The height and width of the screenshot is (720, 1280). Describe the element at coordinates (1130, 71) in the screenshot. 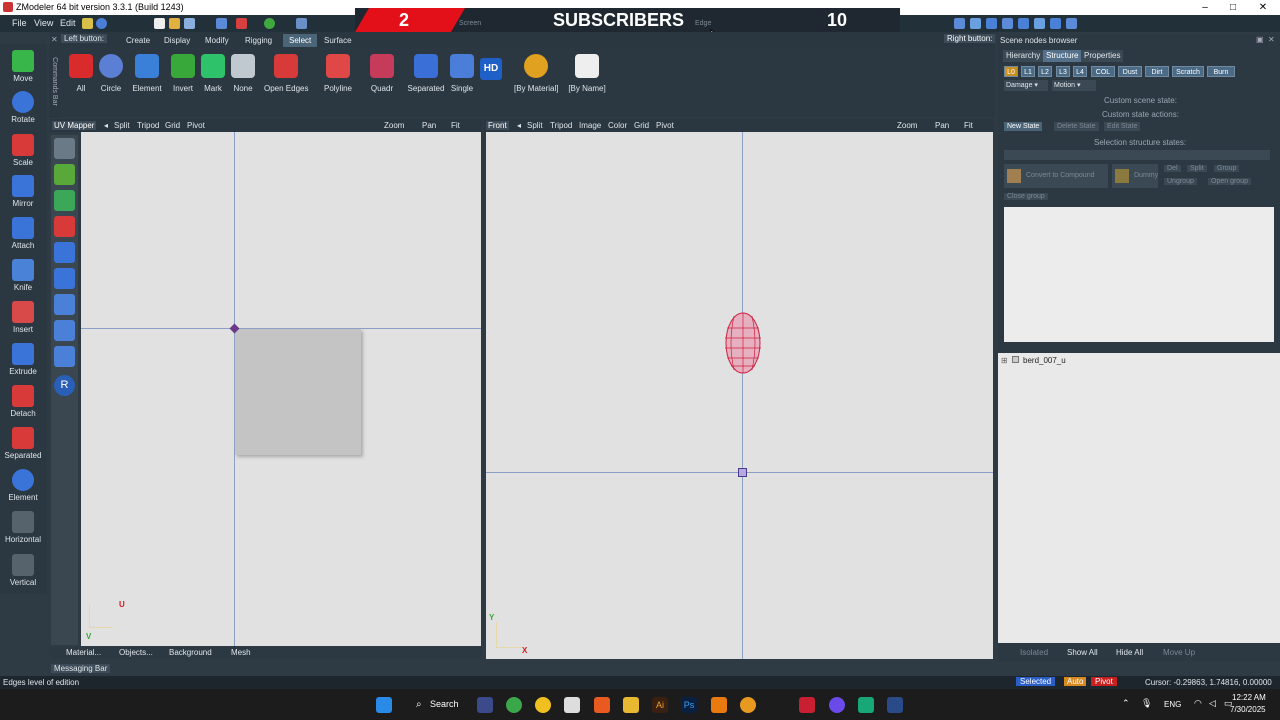

I see `level-dust: Dust` at that location.